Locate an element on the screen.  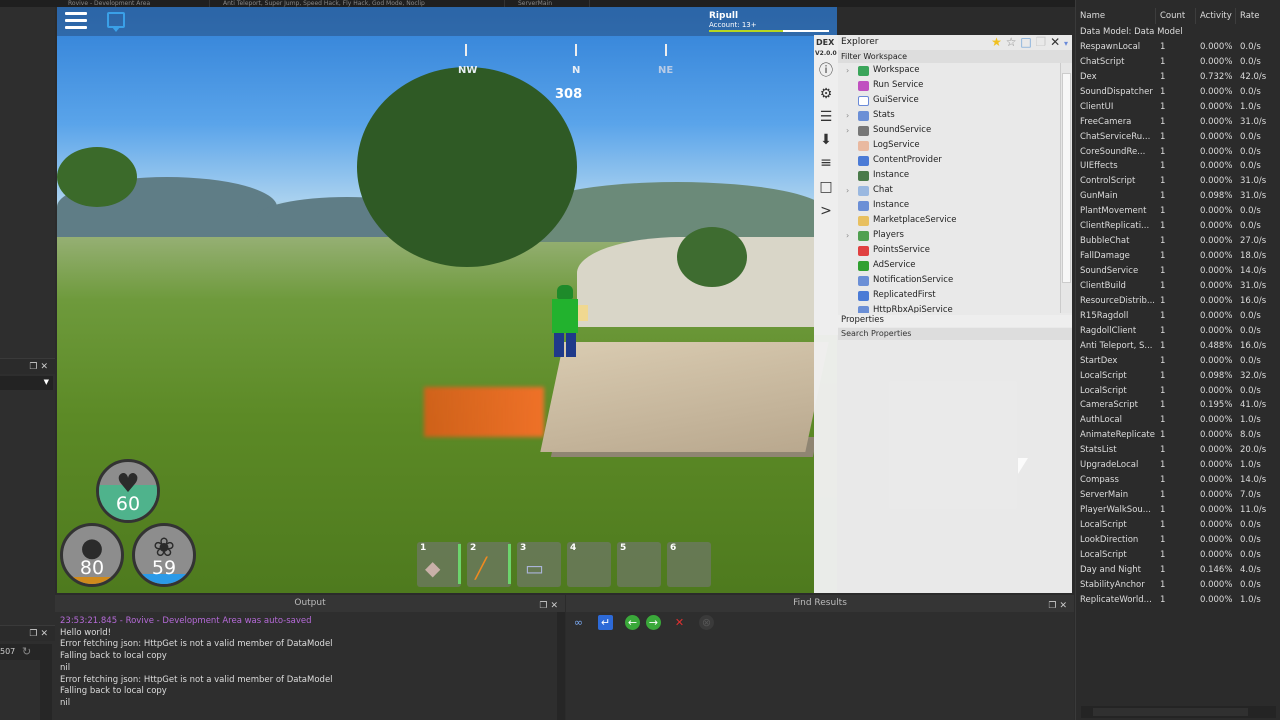
hotbar-slot-3: 3 ▭ is located at coordinates (539, 564).